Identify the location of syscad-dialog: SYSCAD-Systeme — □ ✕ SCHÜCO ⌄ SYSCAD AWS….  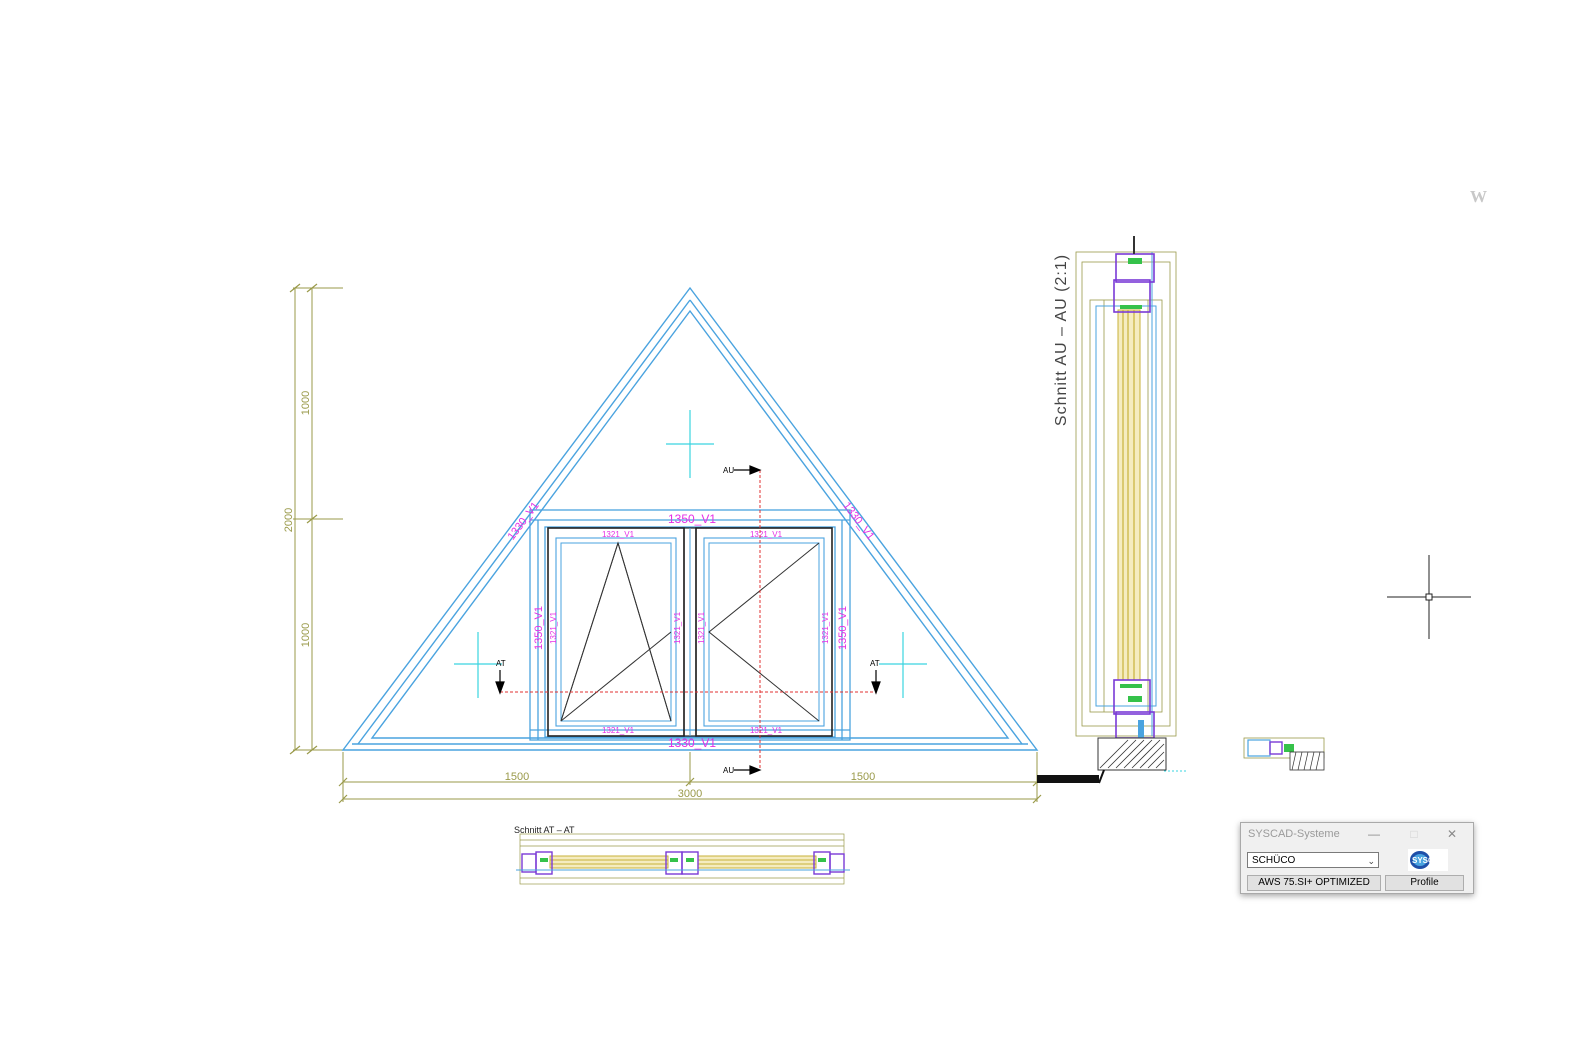
(1357, 858).